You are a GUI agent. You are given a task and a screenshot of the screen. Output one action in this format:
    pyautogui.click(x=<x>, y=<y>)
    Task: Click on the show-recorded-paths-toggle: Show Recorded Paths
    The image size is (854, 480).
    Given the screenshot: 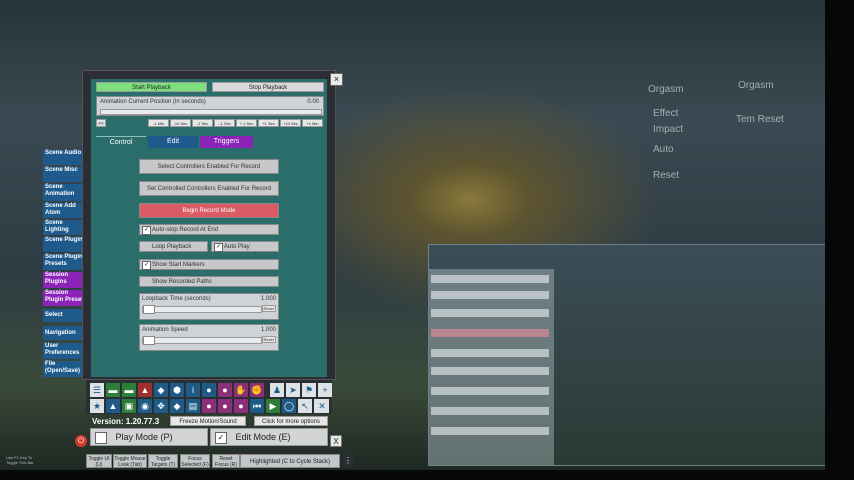 What is the action you would take?
    pyautogui.click(x=209, y=281)
    